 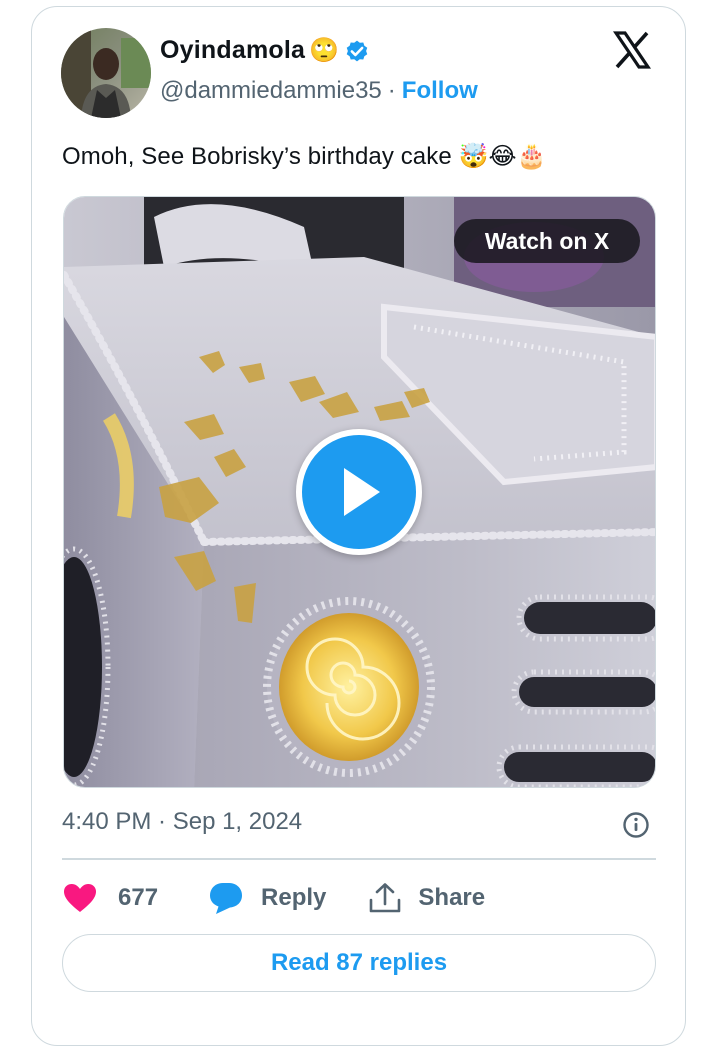 I want to click on like-count: 677, so click(x=138, y=897).